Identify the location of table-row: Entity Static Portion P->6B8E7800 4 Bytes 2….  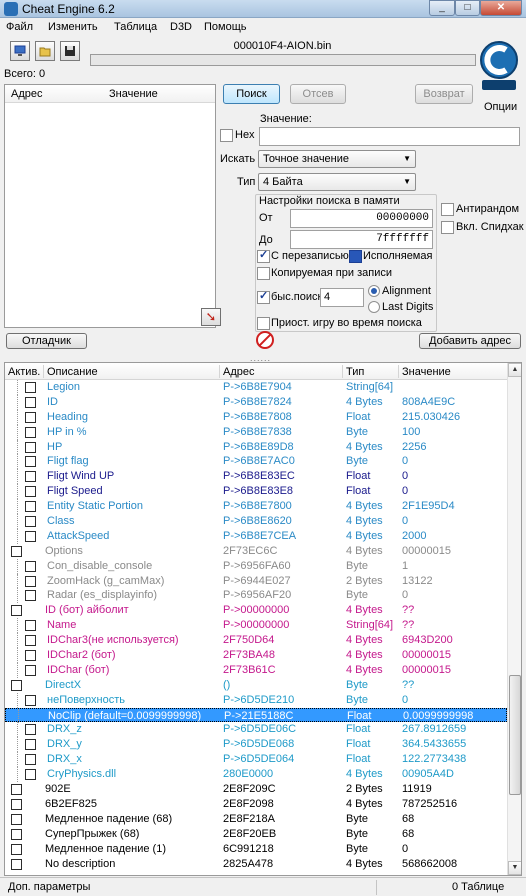
(256, 507).